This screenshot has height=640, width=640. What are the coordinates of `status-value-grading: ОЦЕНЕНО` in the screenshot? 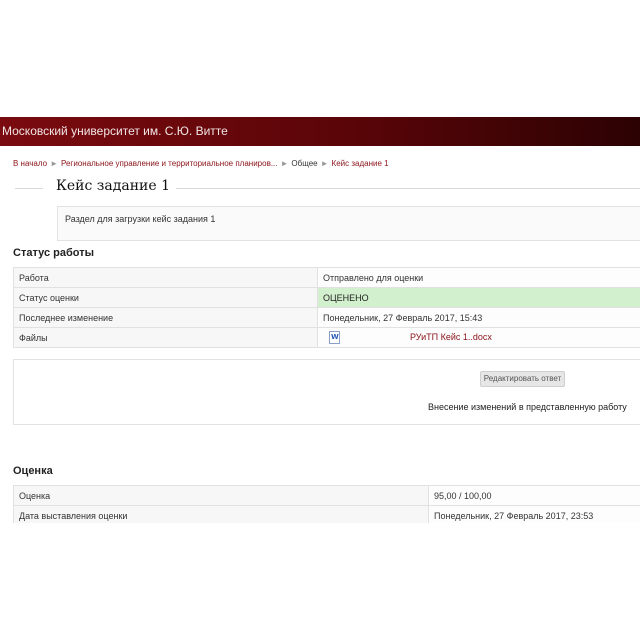 It's located at (478, 297).